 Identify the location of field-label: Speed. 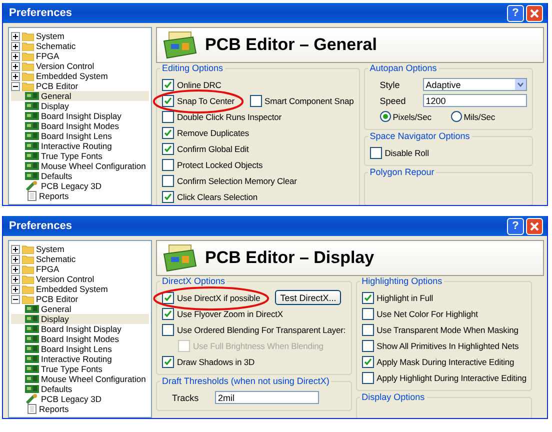
(392, 101).